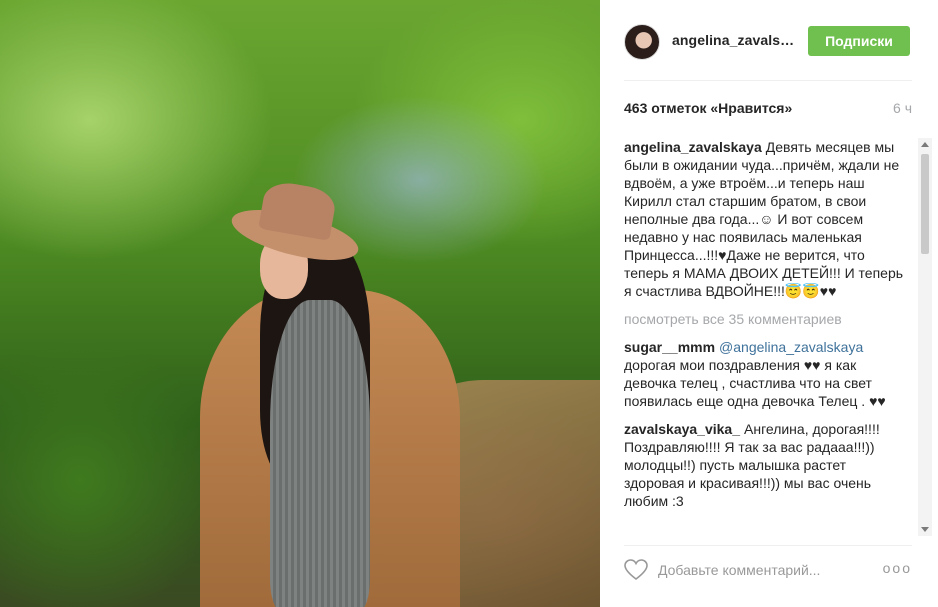 This screenshot has width=938, height=607. Describe the element at coordinates (669, 347) in the screenshot. I see `comment-username: sugar__mmm` at that location.